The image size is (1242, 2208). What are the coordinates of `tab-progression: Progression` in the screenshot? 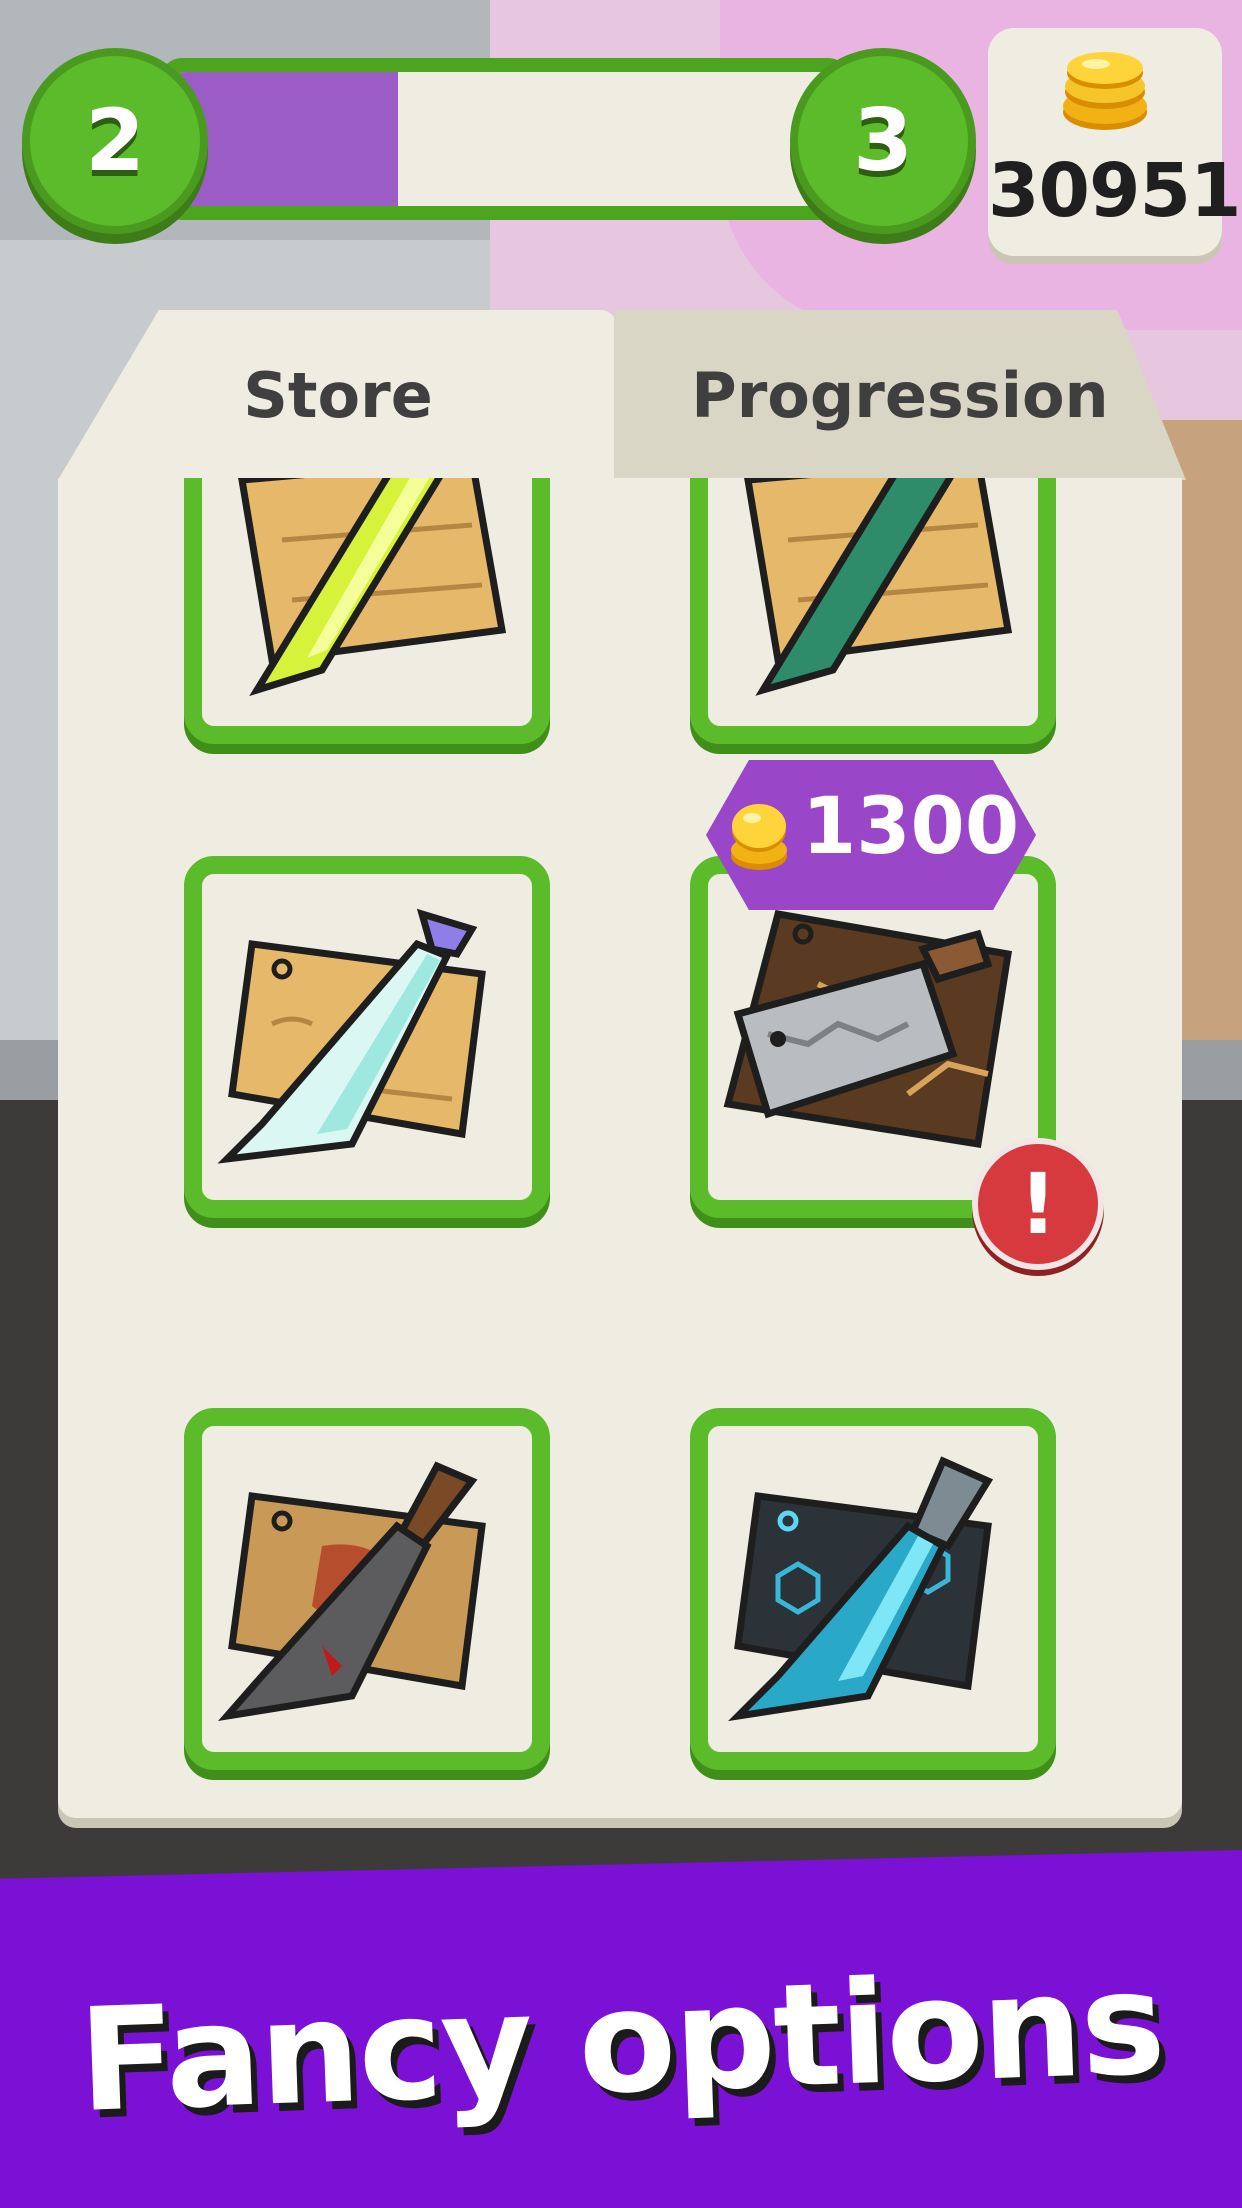 It's located at (900, 395).